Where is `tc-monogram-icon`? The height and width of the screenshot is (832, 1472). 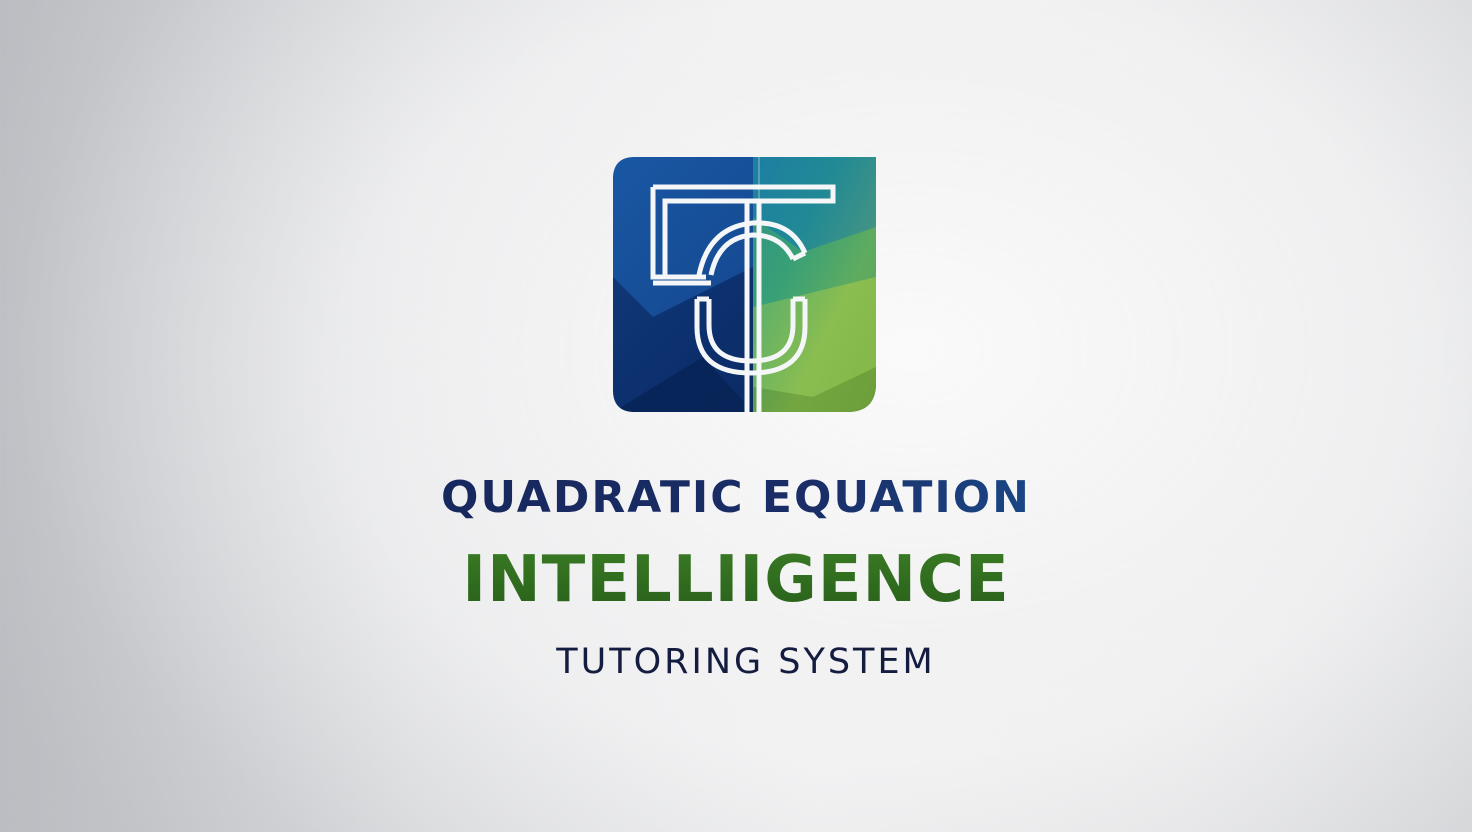
tc-monogram-icon is located at coordinates (744, 284).